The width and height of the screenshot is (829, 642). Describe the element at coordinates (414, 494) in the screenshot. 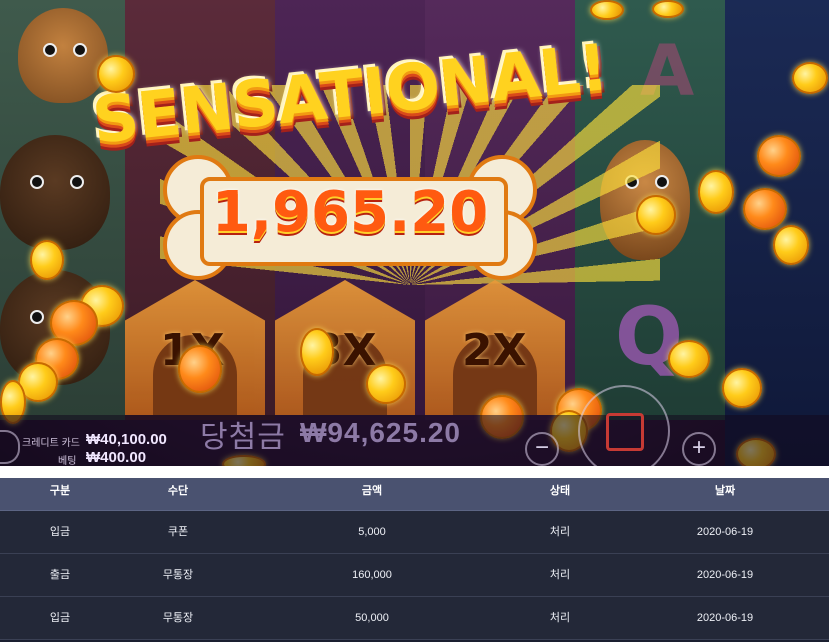

I see `table-header: 구분 수단 금액 상태 날짜` at that location.